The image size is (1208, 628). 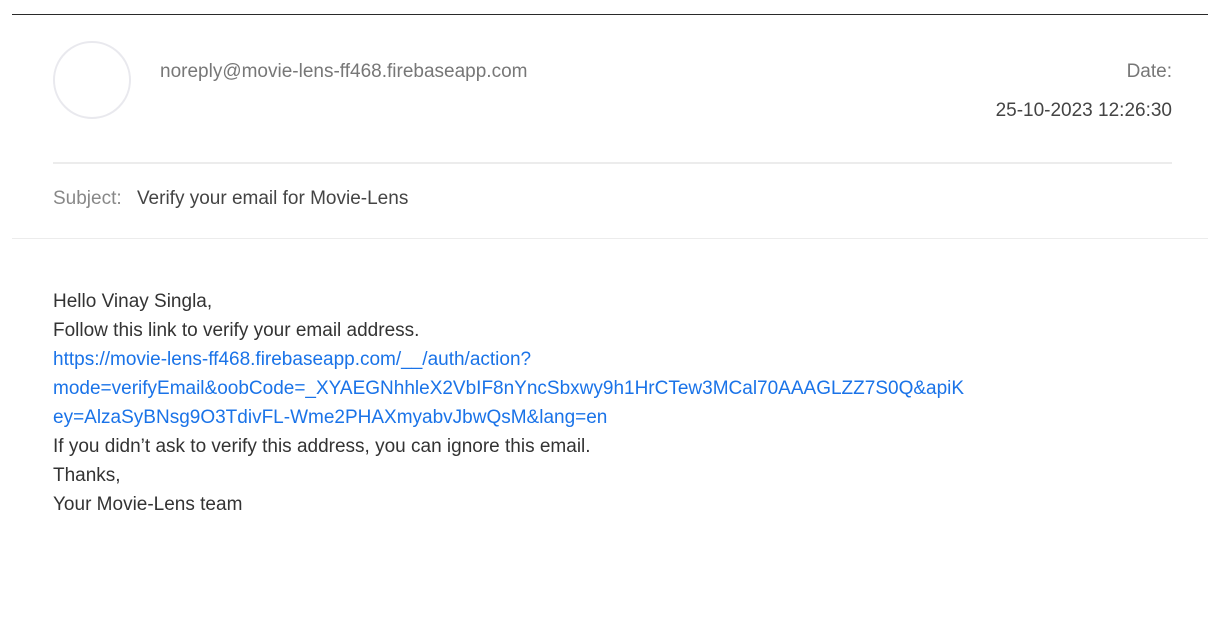 I want to click on signature: Your Movie-Lens team, so click(x=148, y=504).